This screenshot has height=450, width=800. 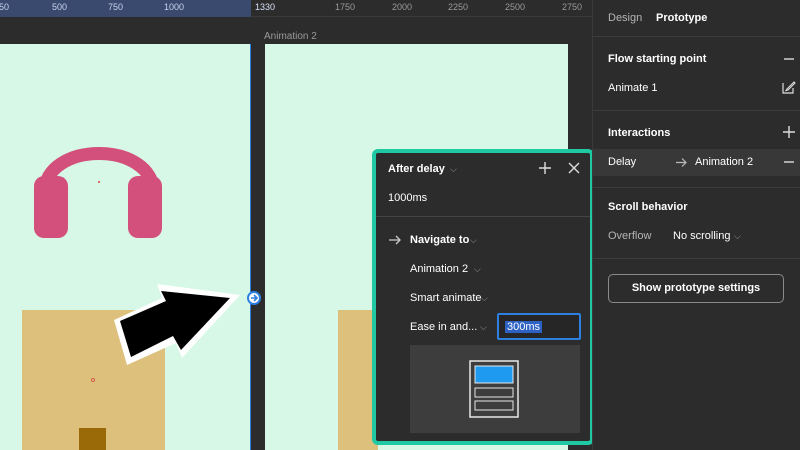 What do you see at coordinates (648, 207) in the screenshot?
I see `scroll-section-title: Scroll behavior` at bounding box center [648, 207].